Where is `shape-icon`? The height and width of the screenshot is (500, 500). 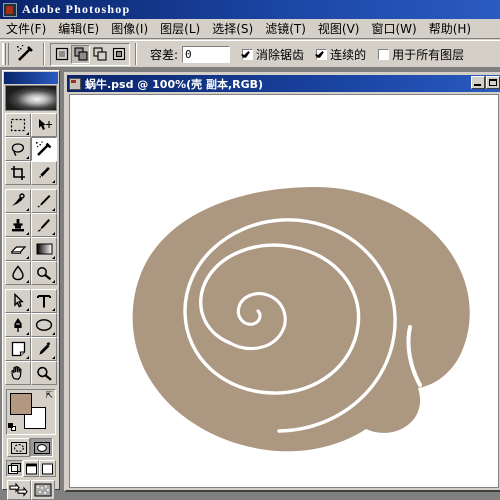
shape-icon is located at coordinates (44, 325).